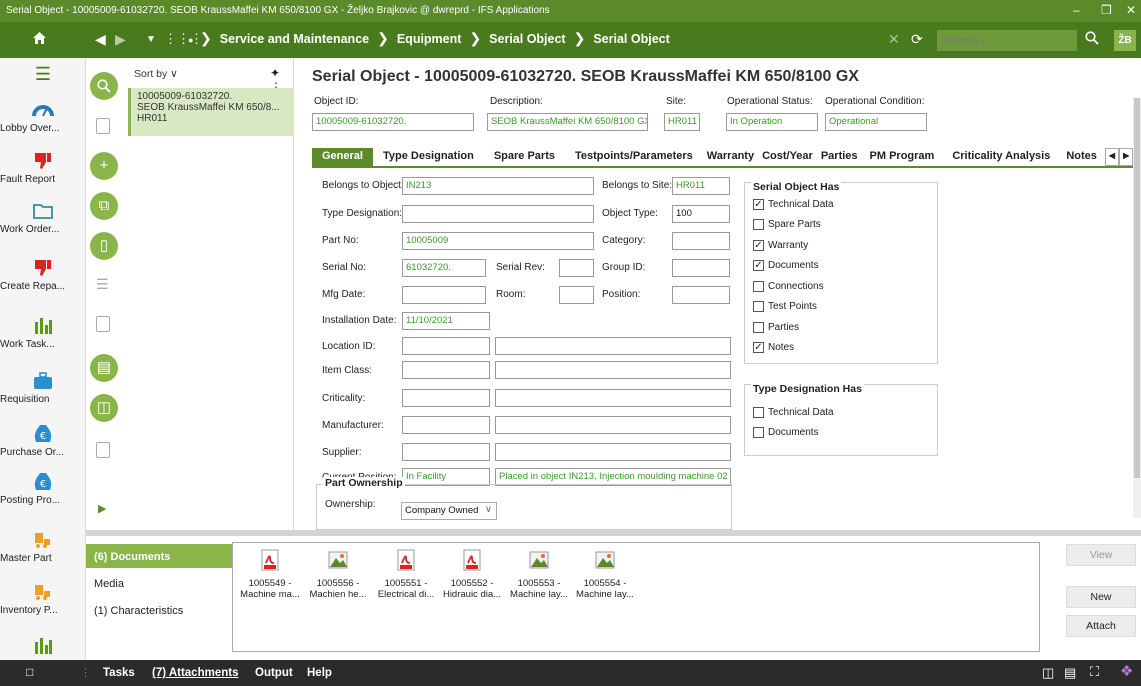 This screenshot has height=686, width=1141. What do you see at coordinates (119, 673) in the screenshot?
I see `tasks-link: Tasks` at bounding box center [119, 673].